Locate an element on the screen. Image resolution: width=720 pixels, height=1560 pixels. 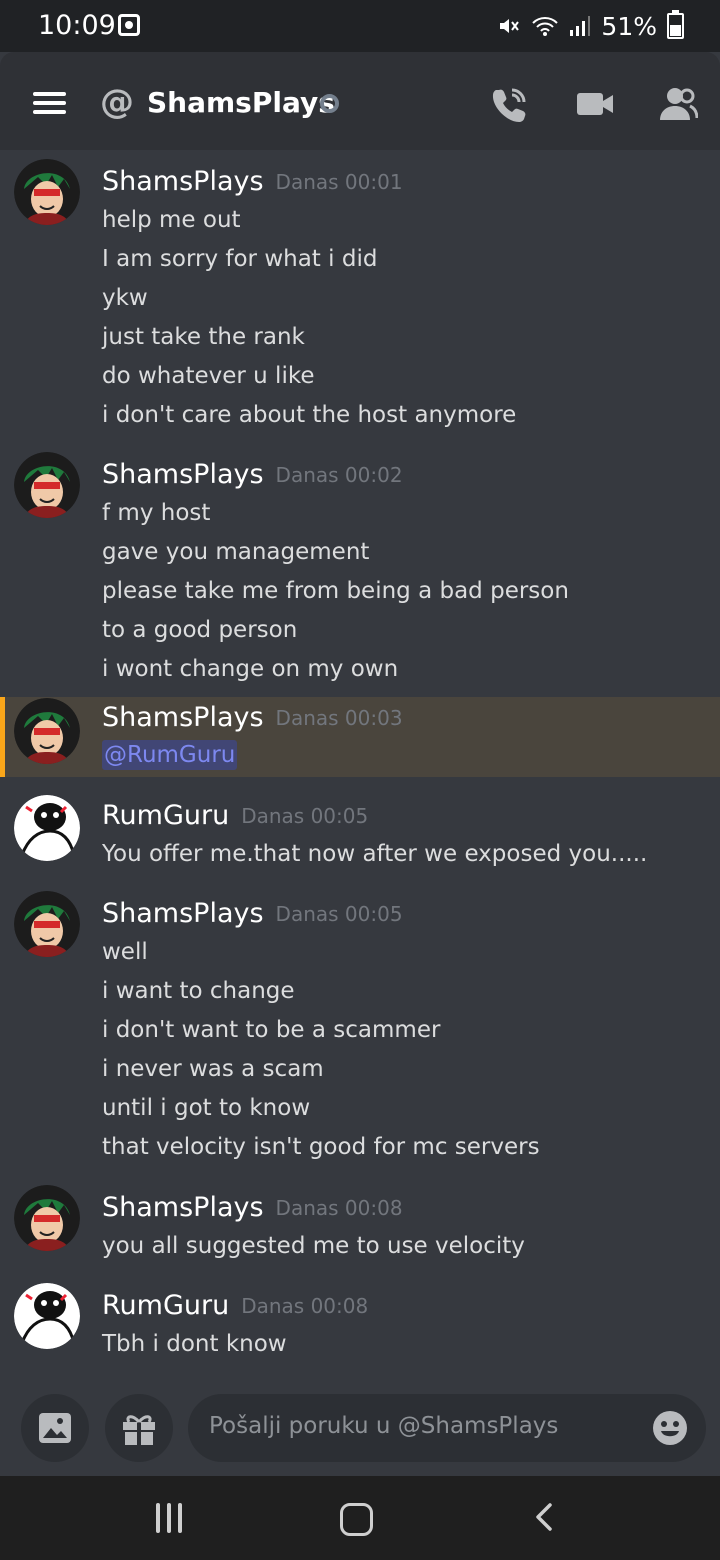
mention-message-group: ShamsPlays Danas 00:03 @RumGuru is located at coordinates (360, 737).